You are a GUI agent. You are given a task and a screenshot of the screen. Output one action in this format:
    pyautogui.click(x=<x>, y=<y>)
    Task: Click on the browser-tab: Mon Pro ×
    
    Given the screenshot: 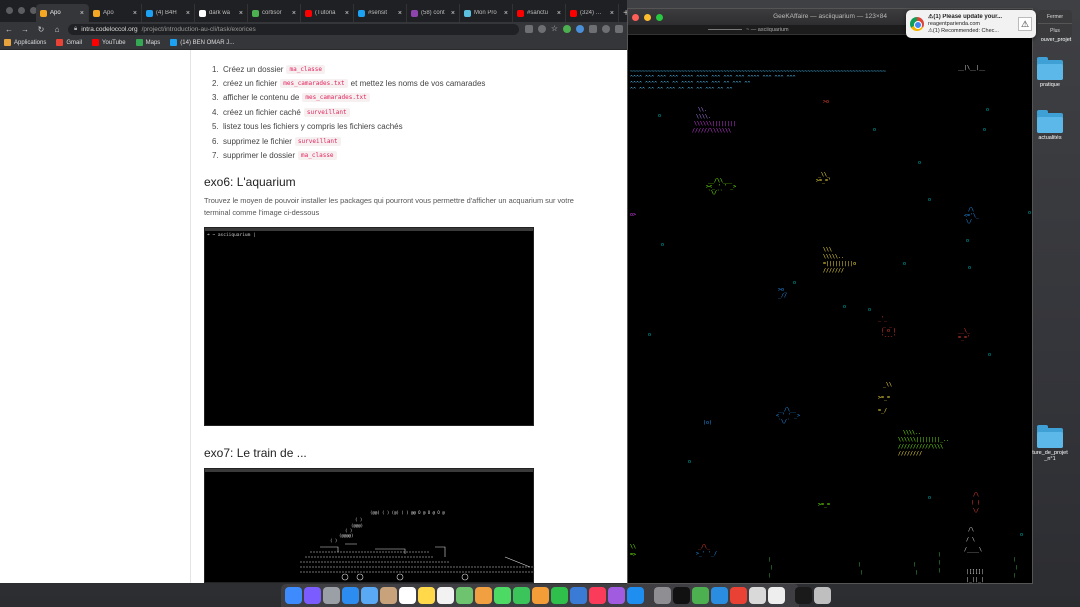 What is the action you would take?
    pyautogui.click(x=486, y=13)
    